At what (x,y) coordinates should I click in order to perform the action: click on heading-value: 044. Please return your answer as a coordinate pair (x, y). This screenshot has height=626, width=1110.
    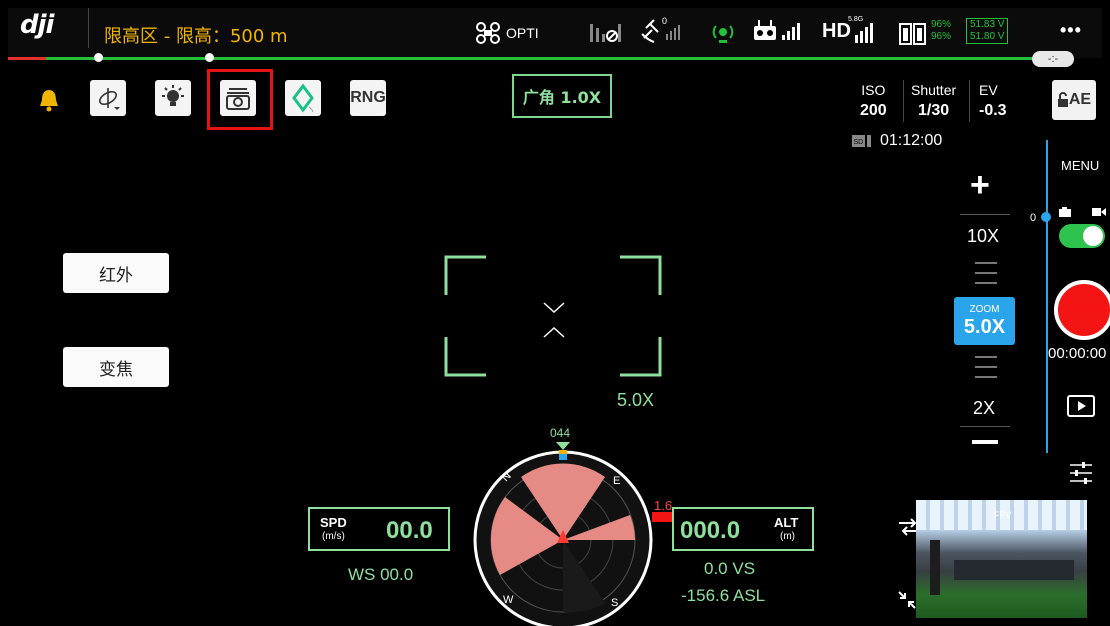
    Looking at the image, I should click on (560, 433).